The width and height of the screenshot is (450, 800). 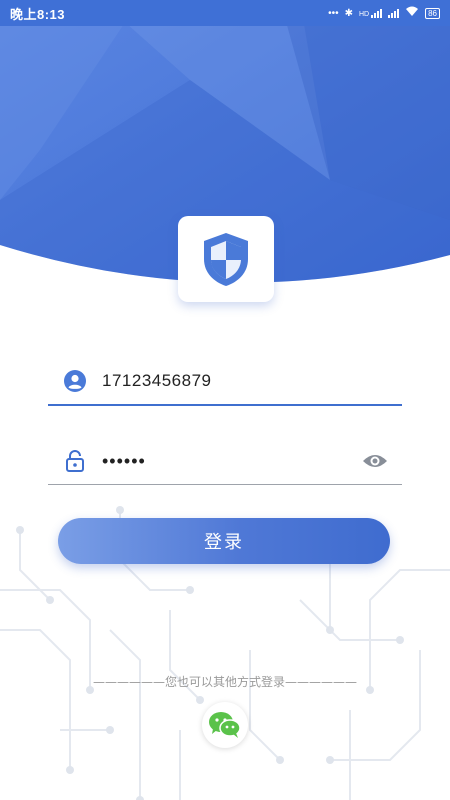 I want to click on network-tag: HD, so click(x=364, y=14).